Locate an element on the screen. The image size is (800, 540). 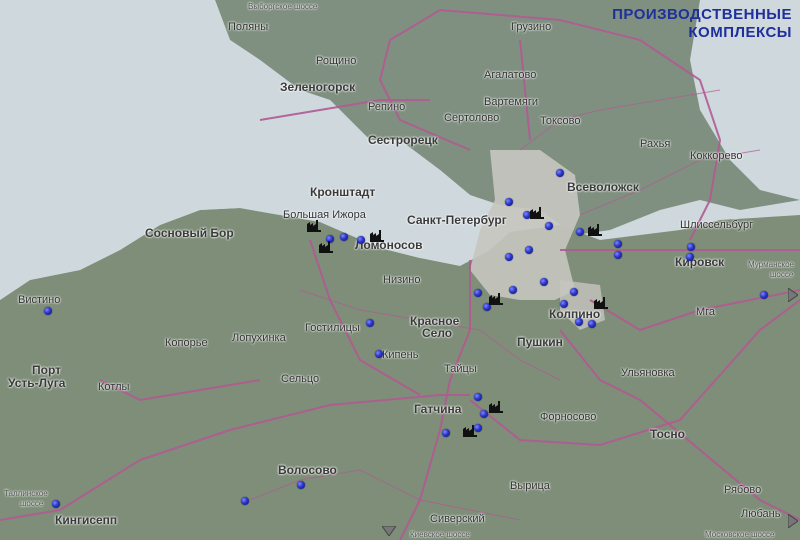
label-tallinskoe-shosse: шоссе is located at coordinates (32, 503).